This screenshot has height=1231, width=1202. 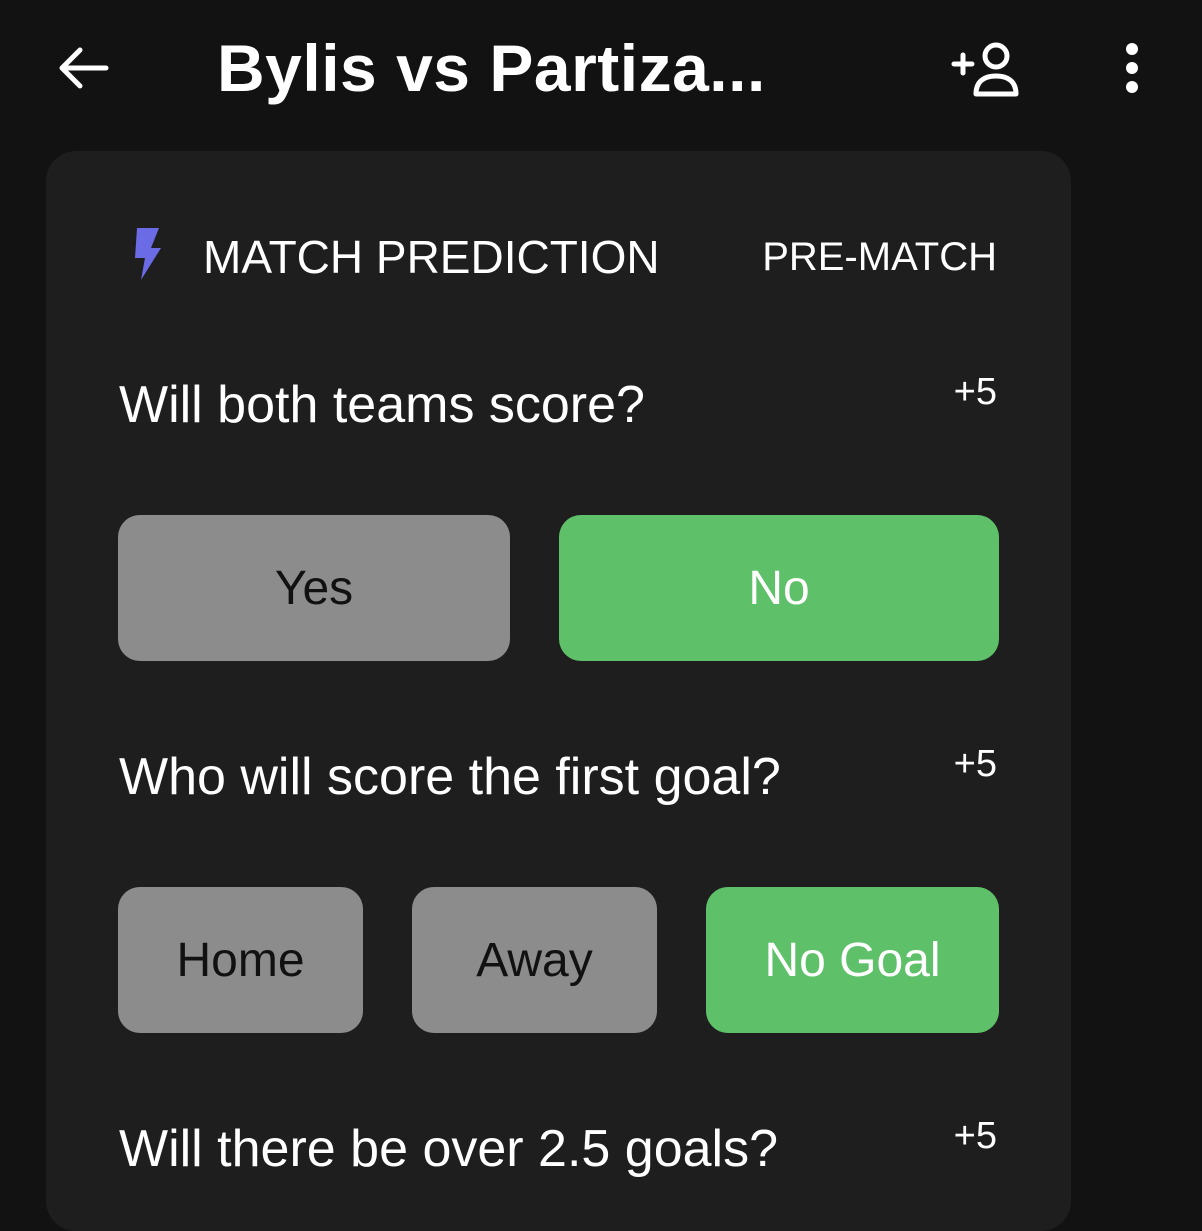 What do you see at coordinates (985, 69) in the screenshot?
I see `add-person-icon` at bounding box center [985, 69].